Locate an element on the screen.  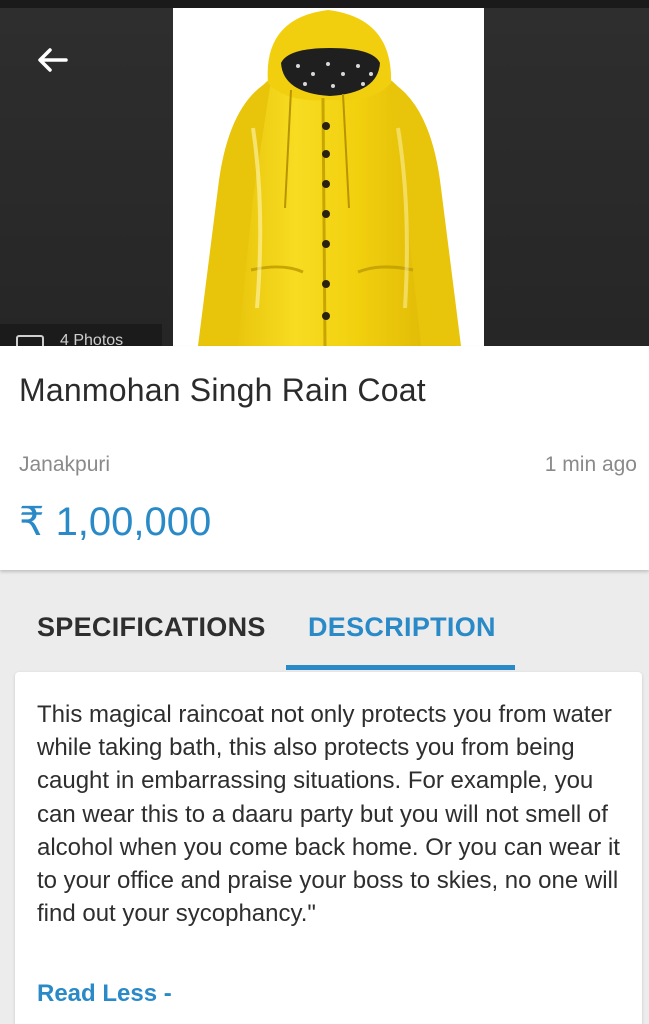
active-tab-indicator is located at coordinates (400, 667).